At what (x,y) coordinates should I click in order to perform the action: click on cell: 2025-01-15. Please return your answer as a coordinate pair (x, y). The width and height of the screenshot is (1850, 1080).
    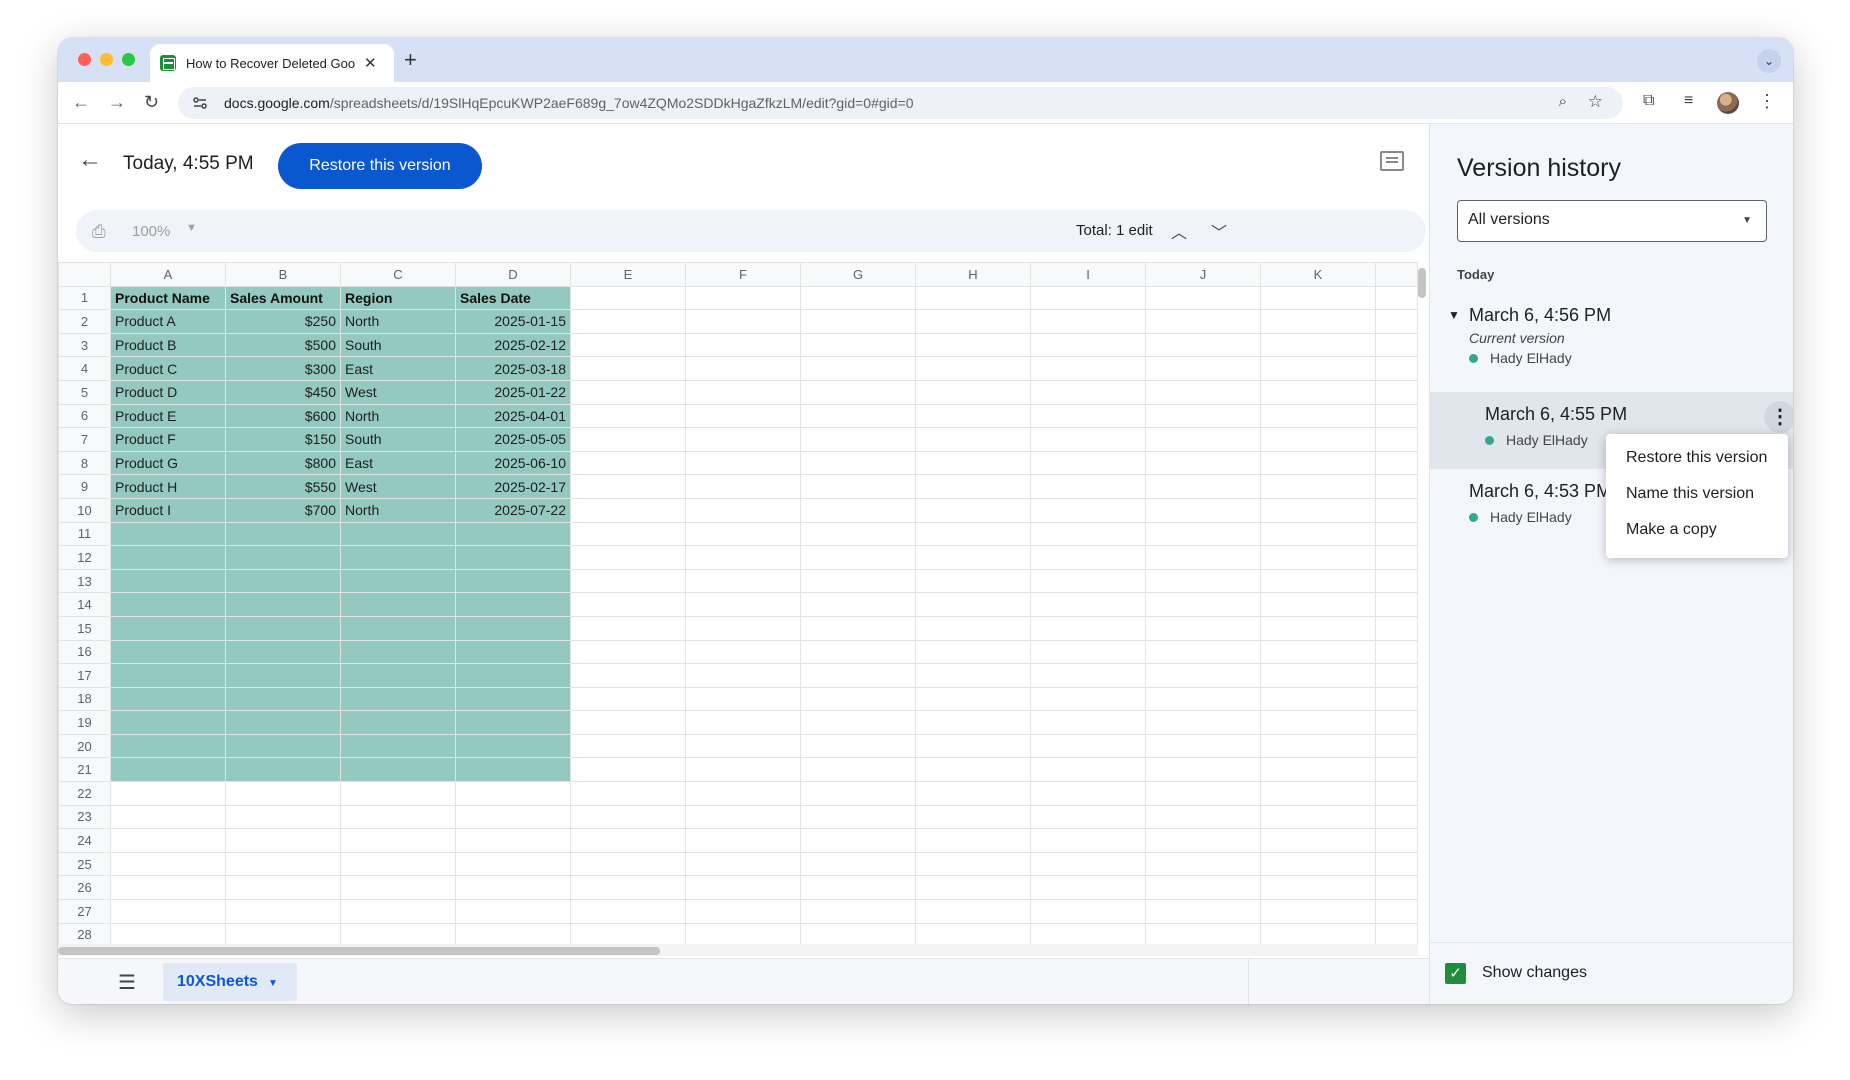
    Looking at the image, I should click on (513, 321).